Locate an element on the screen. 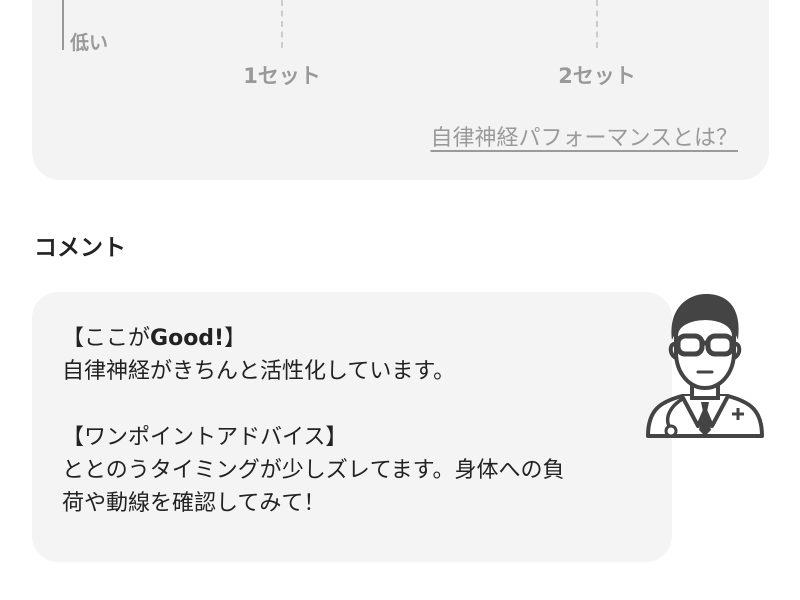 This screenshot has height=600, width=800. good-heading: 【ここがGood!】 is located at coordinates (357, 338).